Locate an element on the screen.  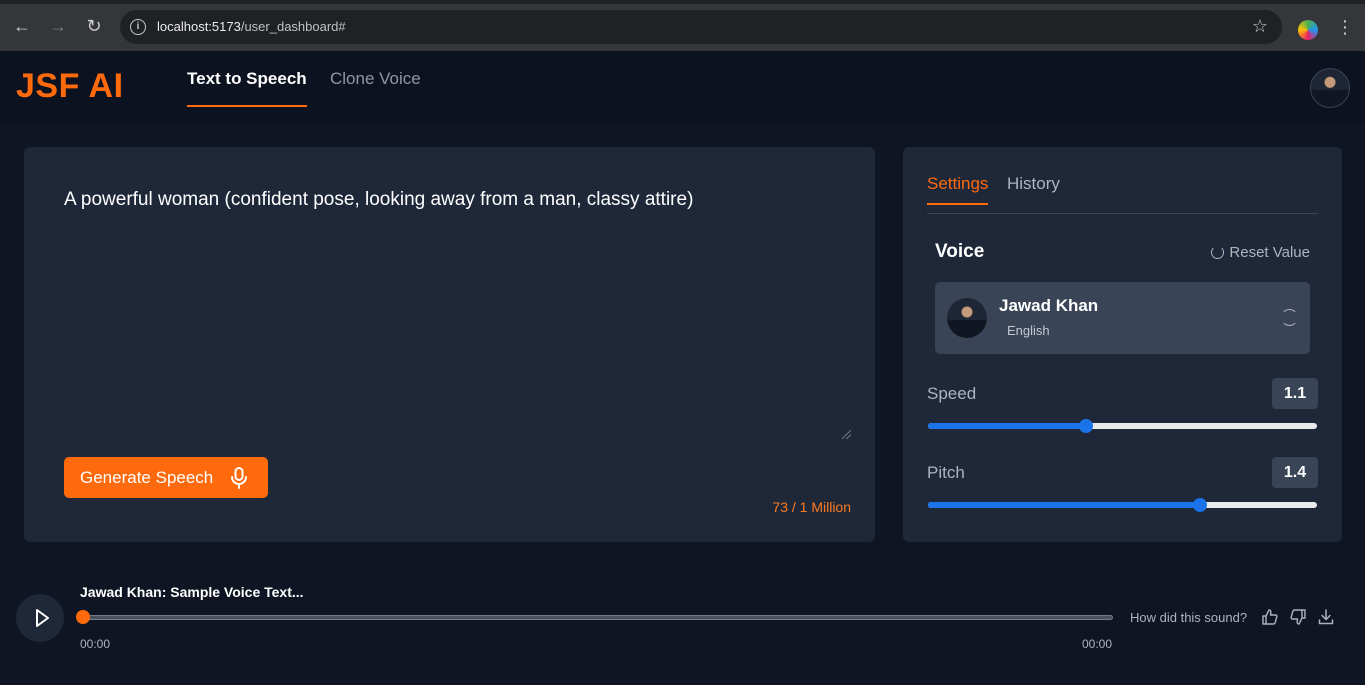
textarea-resize-handle is located at coordinates (846, 434).